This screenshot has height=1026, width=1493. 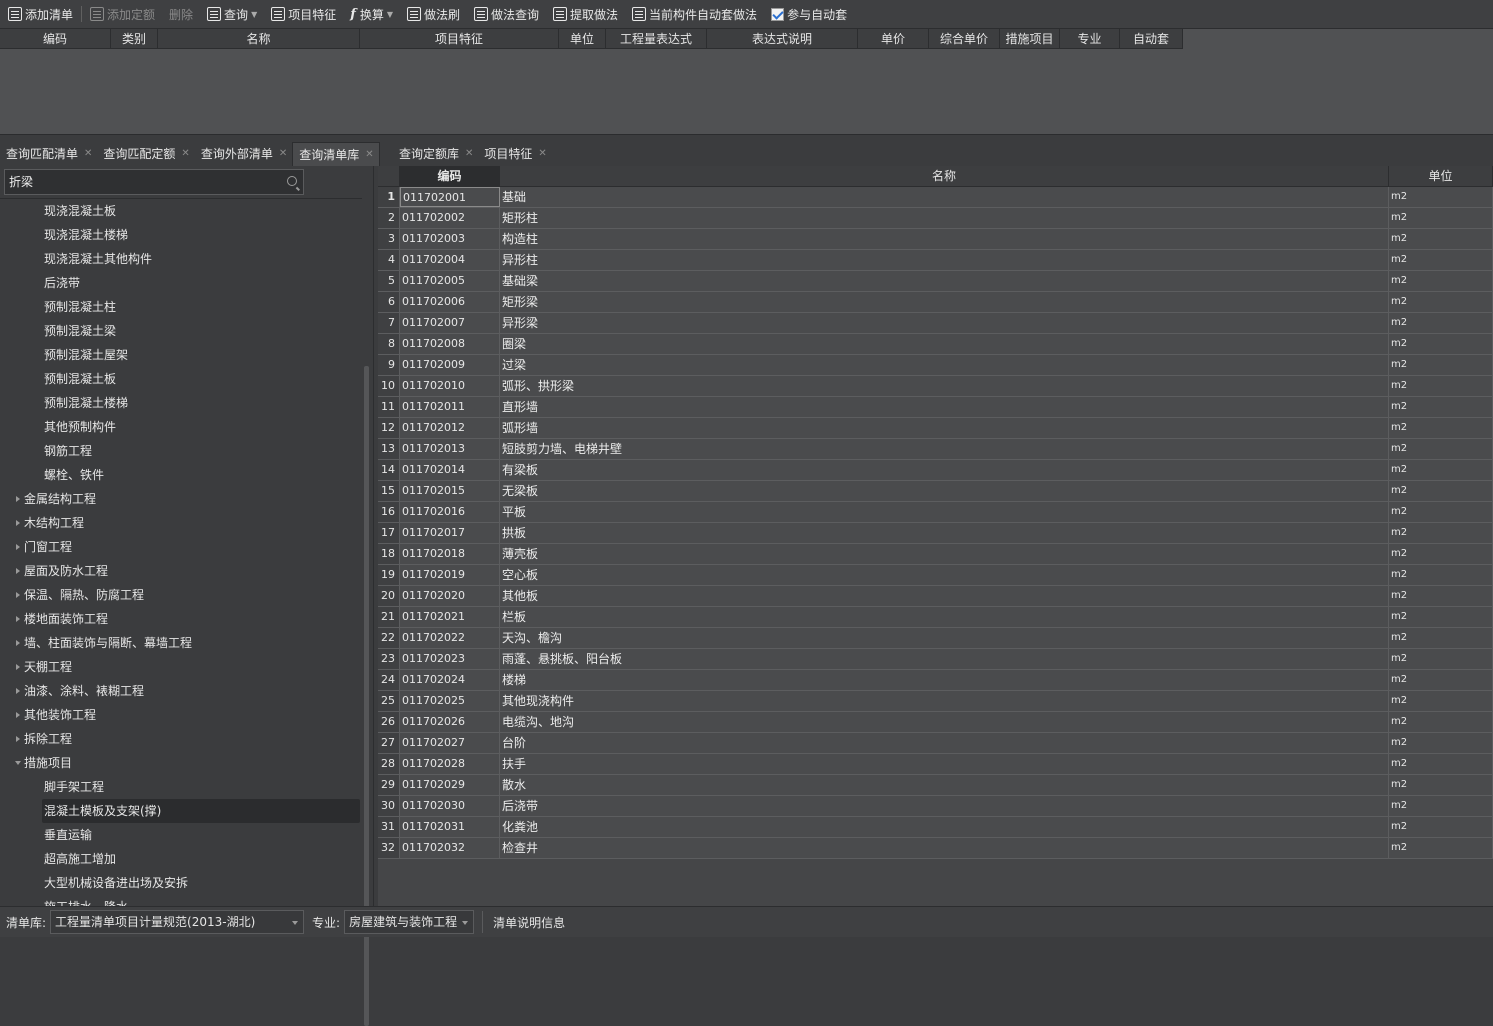 What do you see at coordinates (944, 533) in the screenshot?
I see `row-name: 拱板` at bounding box center [944, 533].